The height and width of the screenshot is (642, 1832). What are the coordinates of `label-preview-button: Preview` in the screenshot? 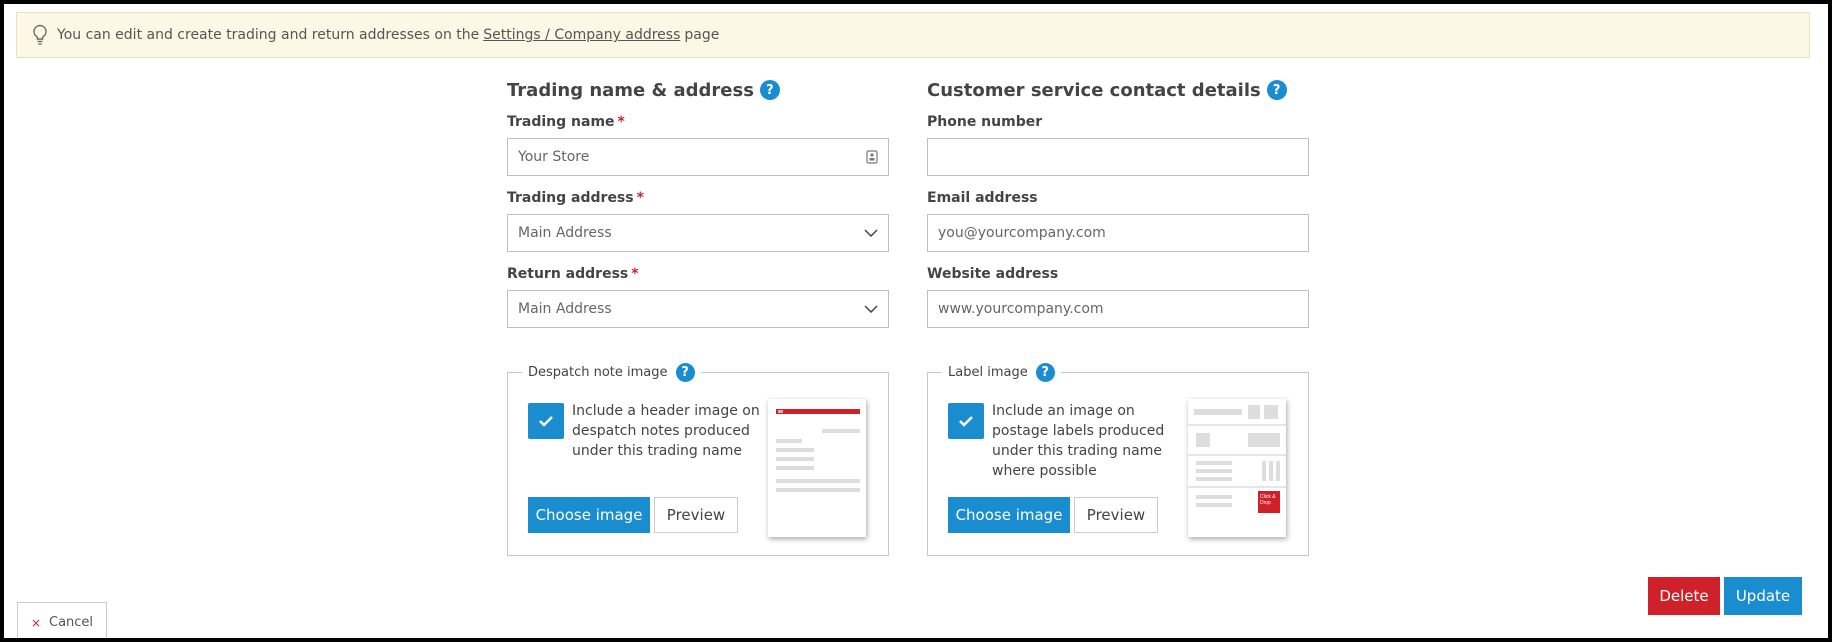 It's located at (1116, 515).